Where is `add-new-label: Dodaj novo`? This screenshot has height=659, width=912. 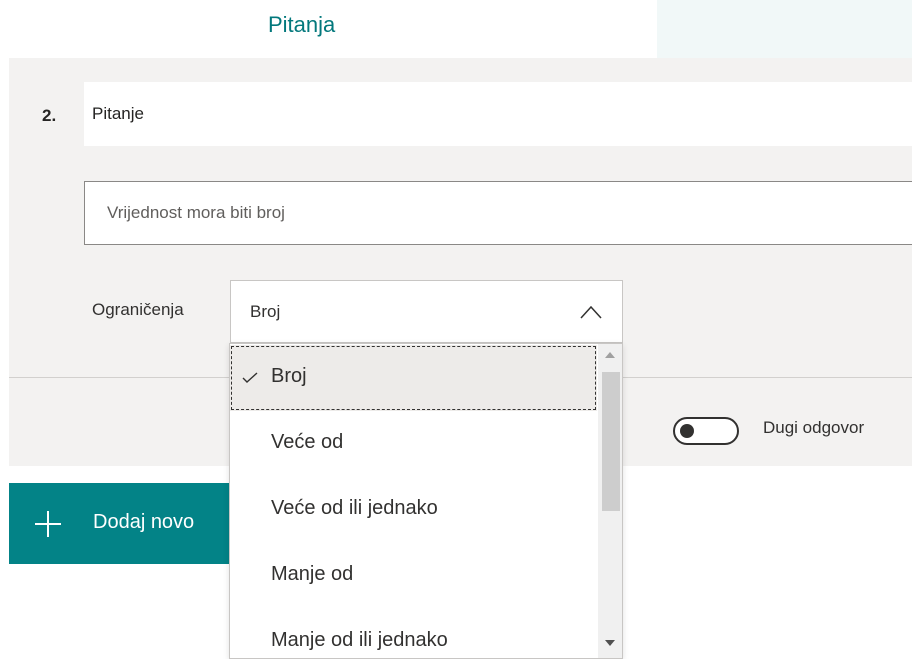
add-new-label: Dodaj novo is located at coordinates (144, 522).